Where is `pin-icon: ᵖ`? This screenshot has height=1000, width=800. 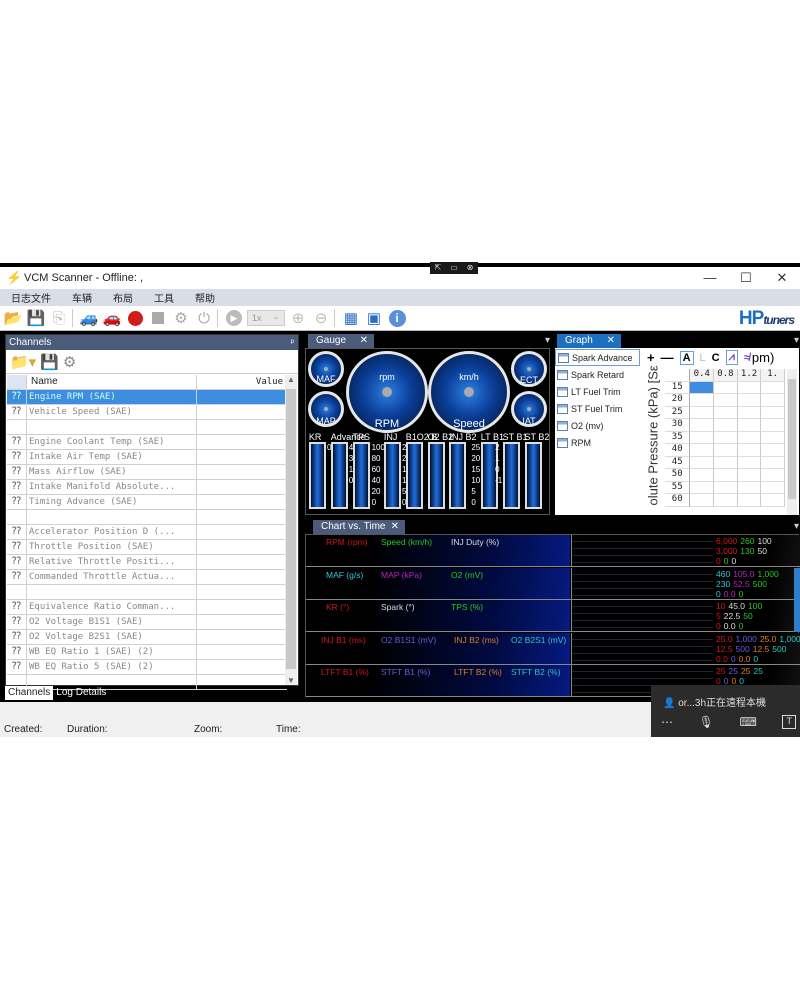 pin-icon: ᵖ is located at coordinates (292, 342).